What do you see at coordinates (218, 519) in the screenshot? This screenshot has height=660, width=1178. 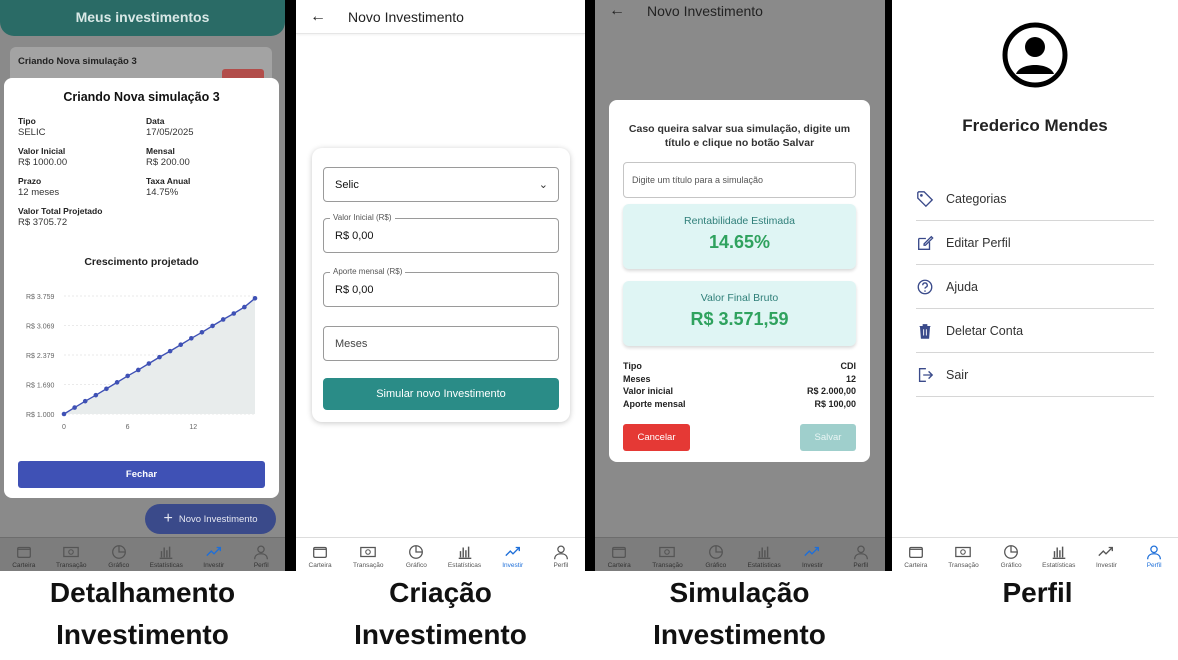 I see `new-investment-label: Novo Investimento` at bounding box center [218, 519].